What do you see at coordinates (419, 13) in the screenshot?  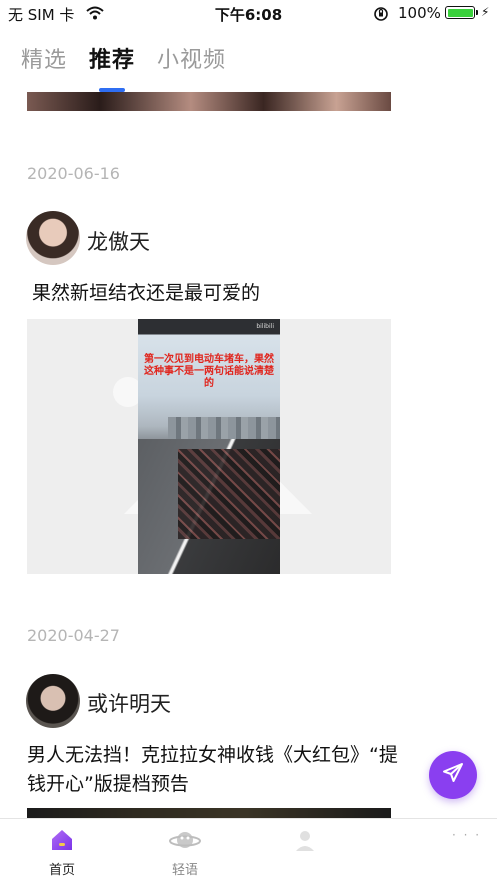 I see `battery-percent: 100%` at bounding box center [419, 13].